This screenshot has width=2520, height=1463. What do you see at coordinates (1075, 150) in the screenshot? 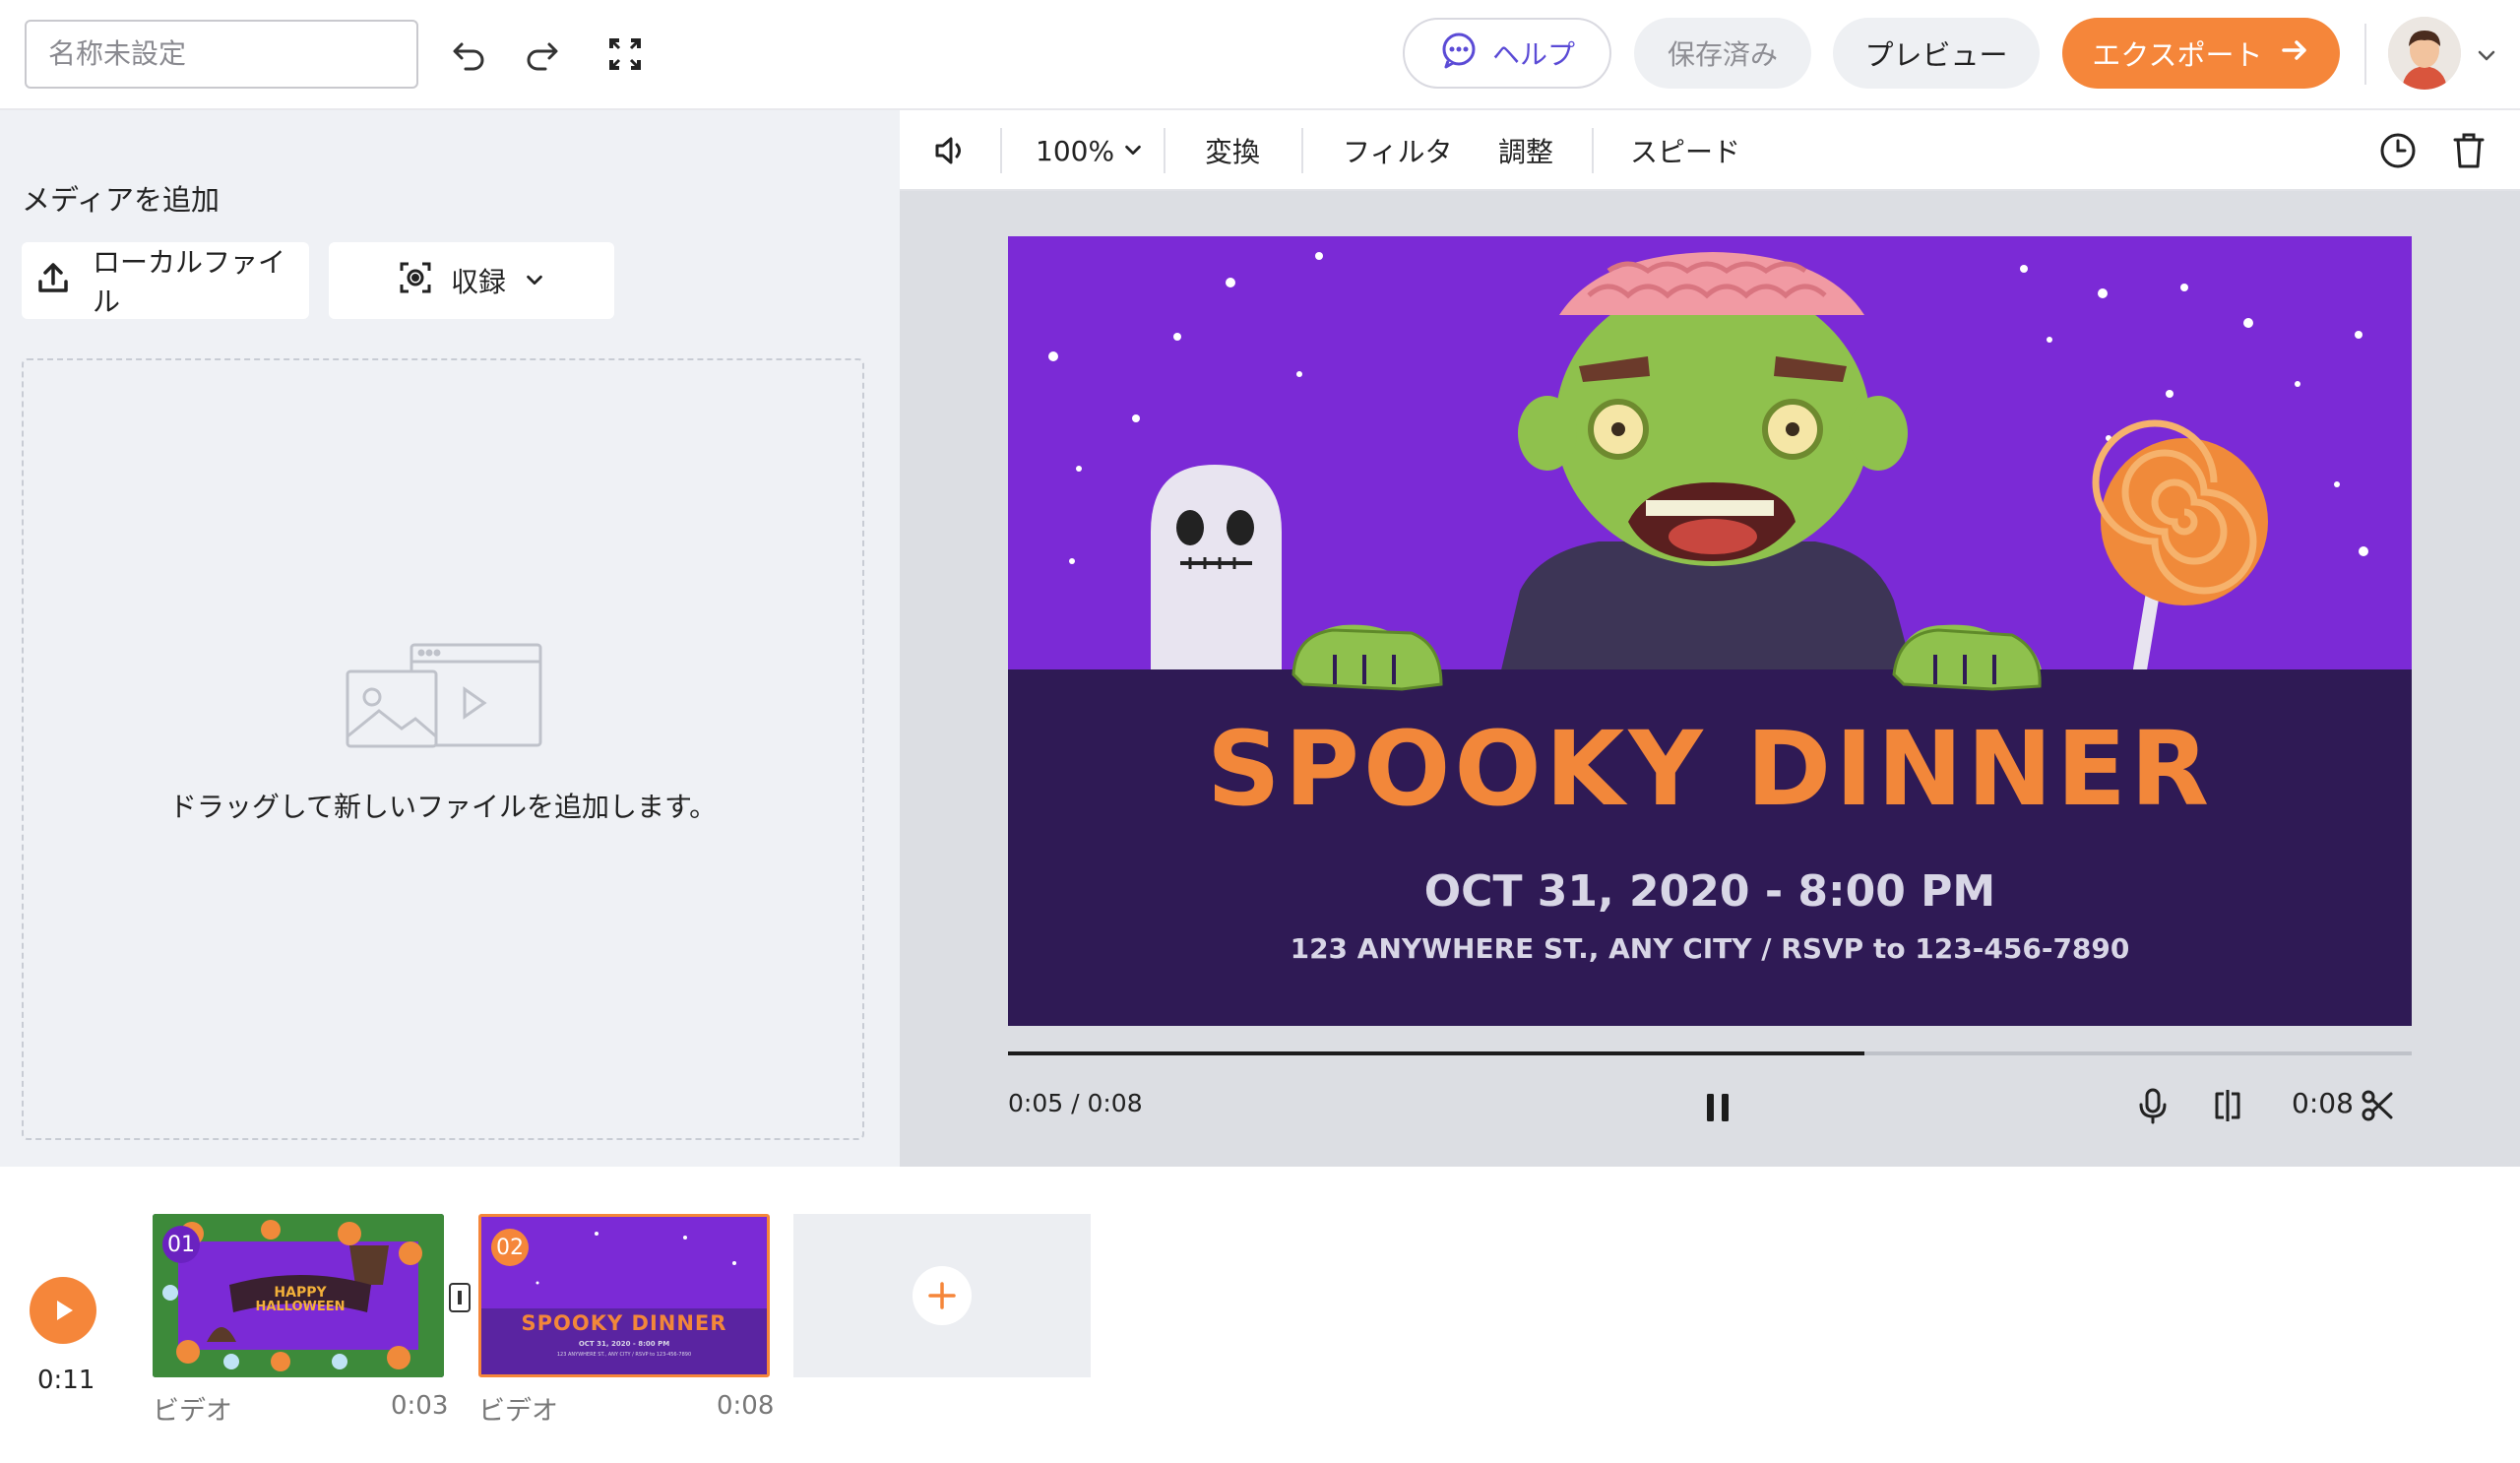
I see `zoom-value: 100%` at bounding box center [1075, 150].